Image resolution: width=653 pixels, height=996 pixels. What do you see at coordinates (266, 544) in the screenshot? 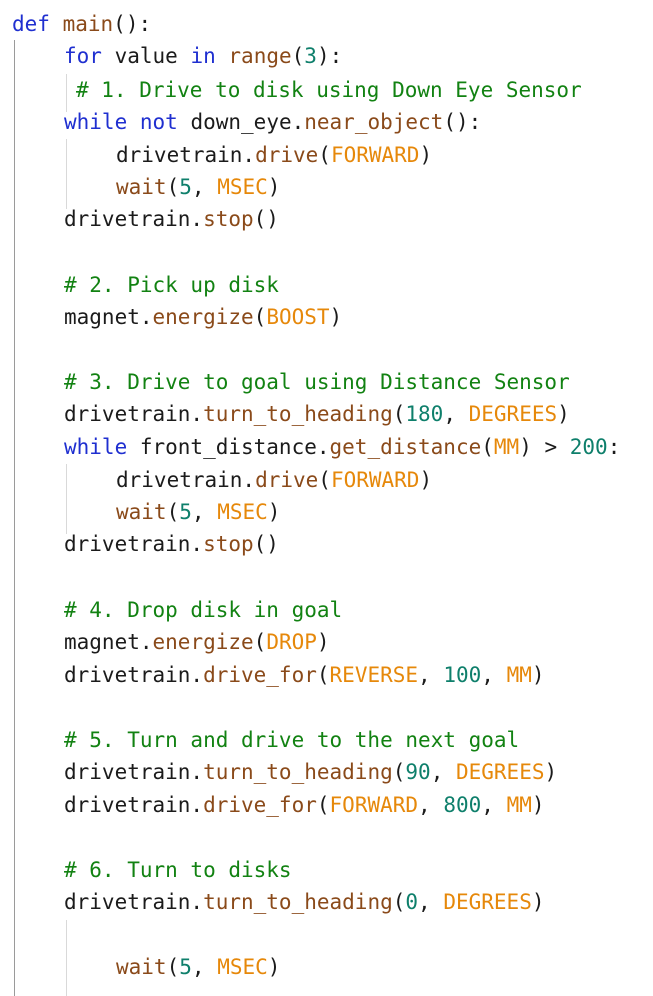
I see `code-token: ()` at bounding box center [266, 544].